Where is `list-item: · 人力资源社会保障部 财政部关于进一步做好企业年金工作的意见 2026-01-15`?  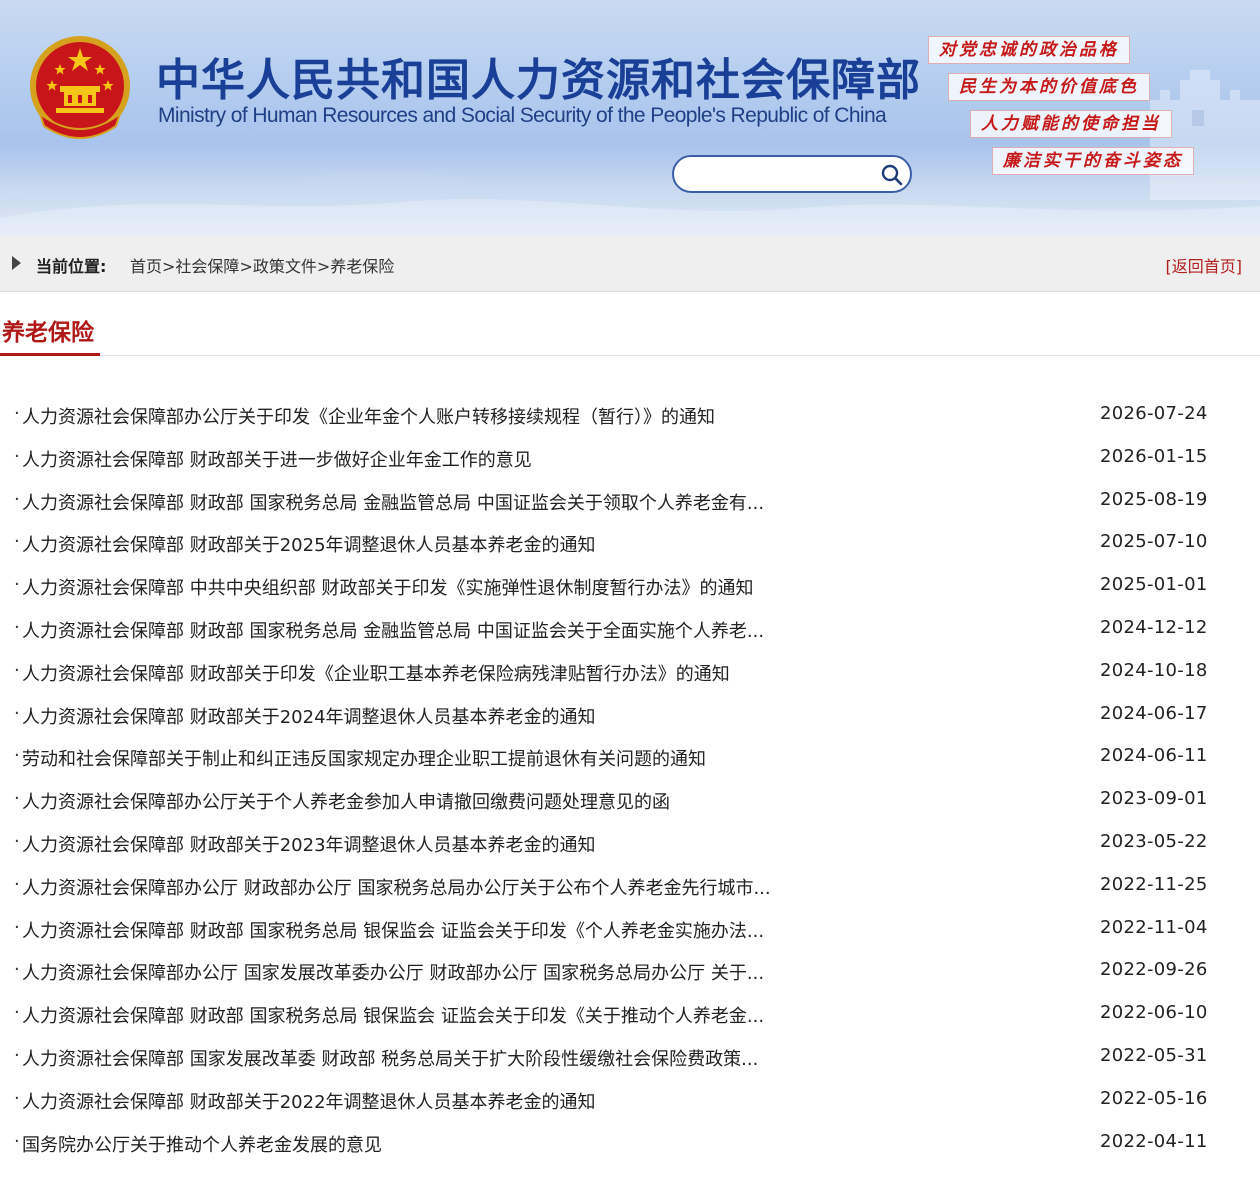
list-item: · 人力资源社会保障部 财政部关于进一步做好企业年金工作的意见 2026-01-15 is located at coordinates (630, 457).